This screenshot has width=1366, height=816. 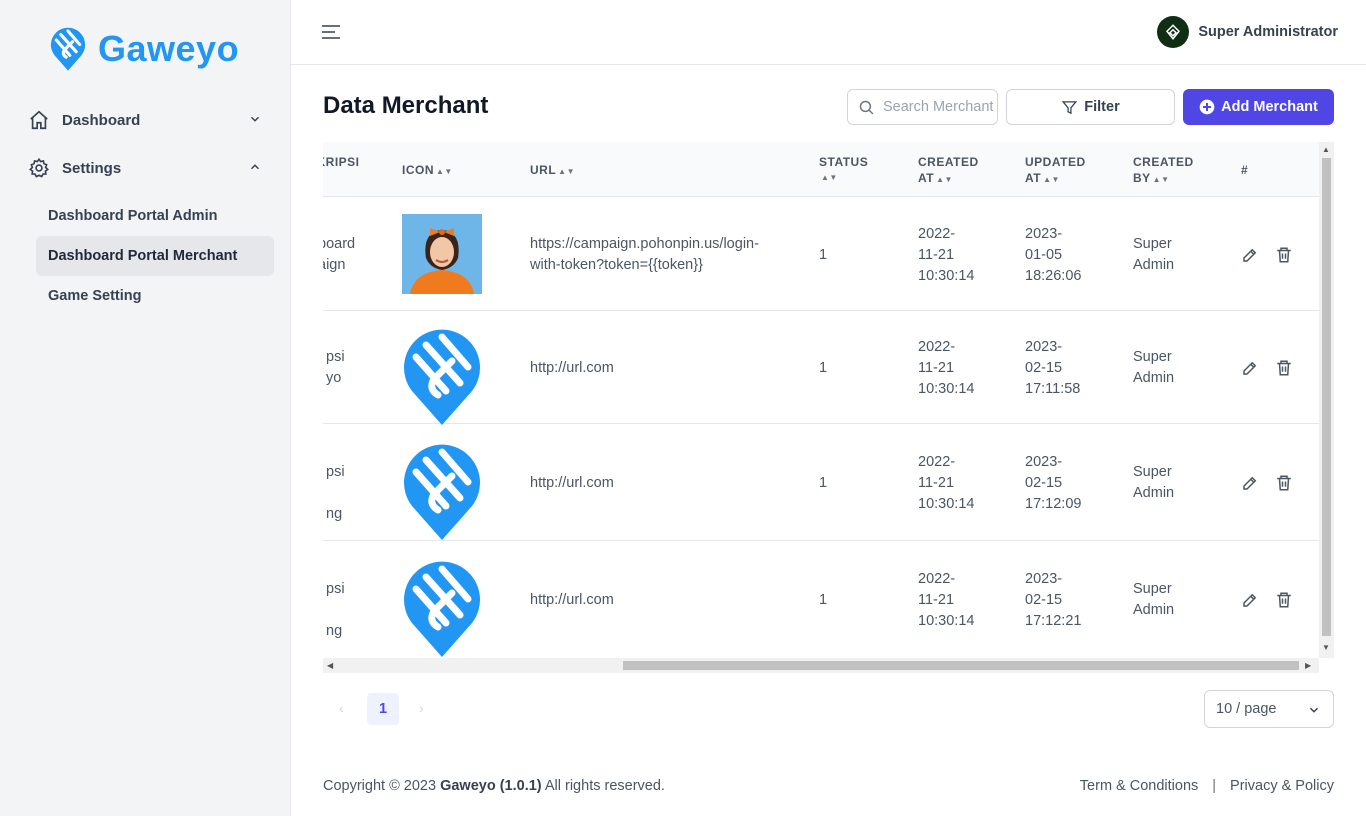 I want to click on vertical-scrollbar: ▲ ▼, so click(x=1326, y=400).